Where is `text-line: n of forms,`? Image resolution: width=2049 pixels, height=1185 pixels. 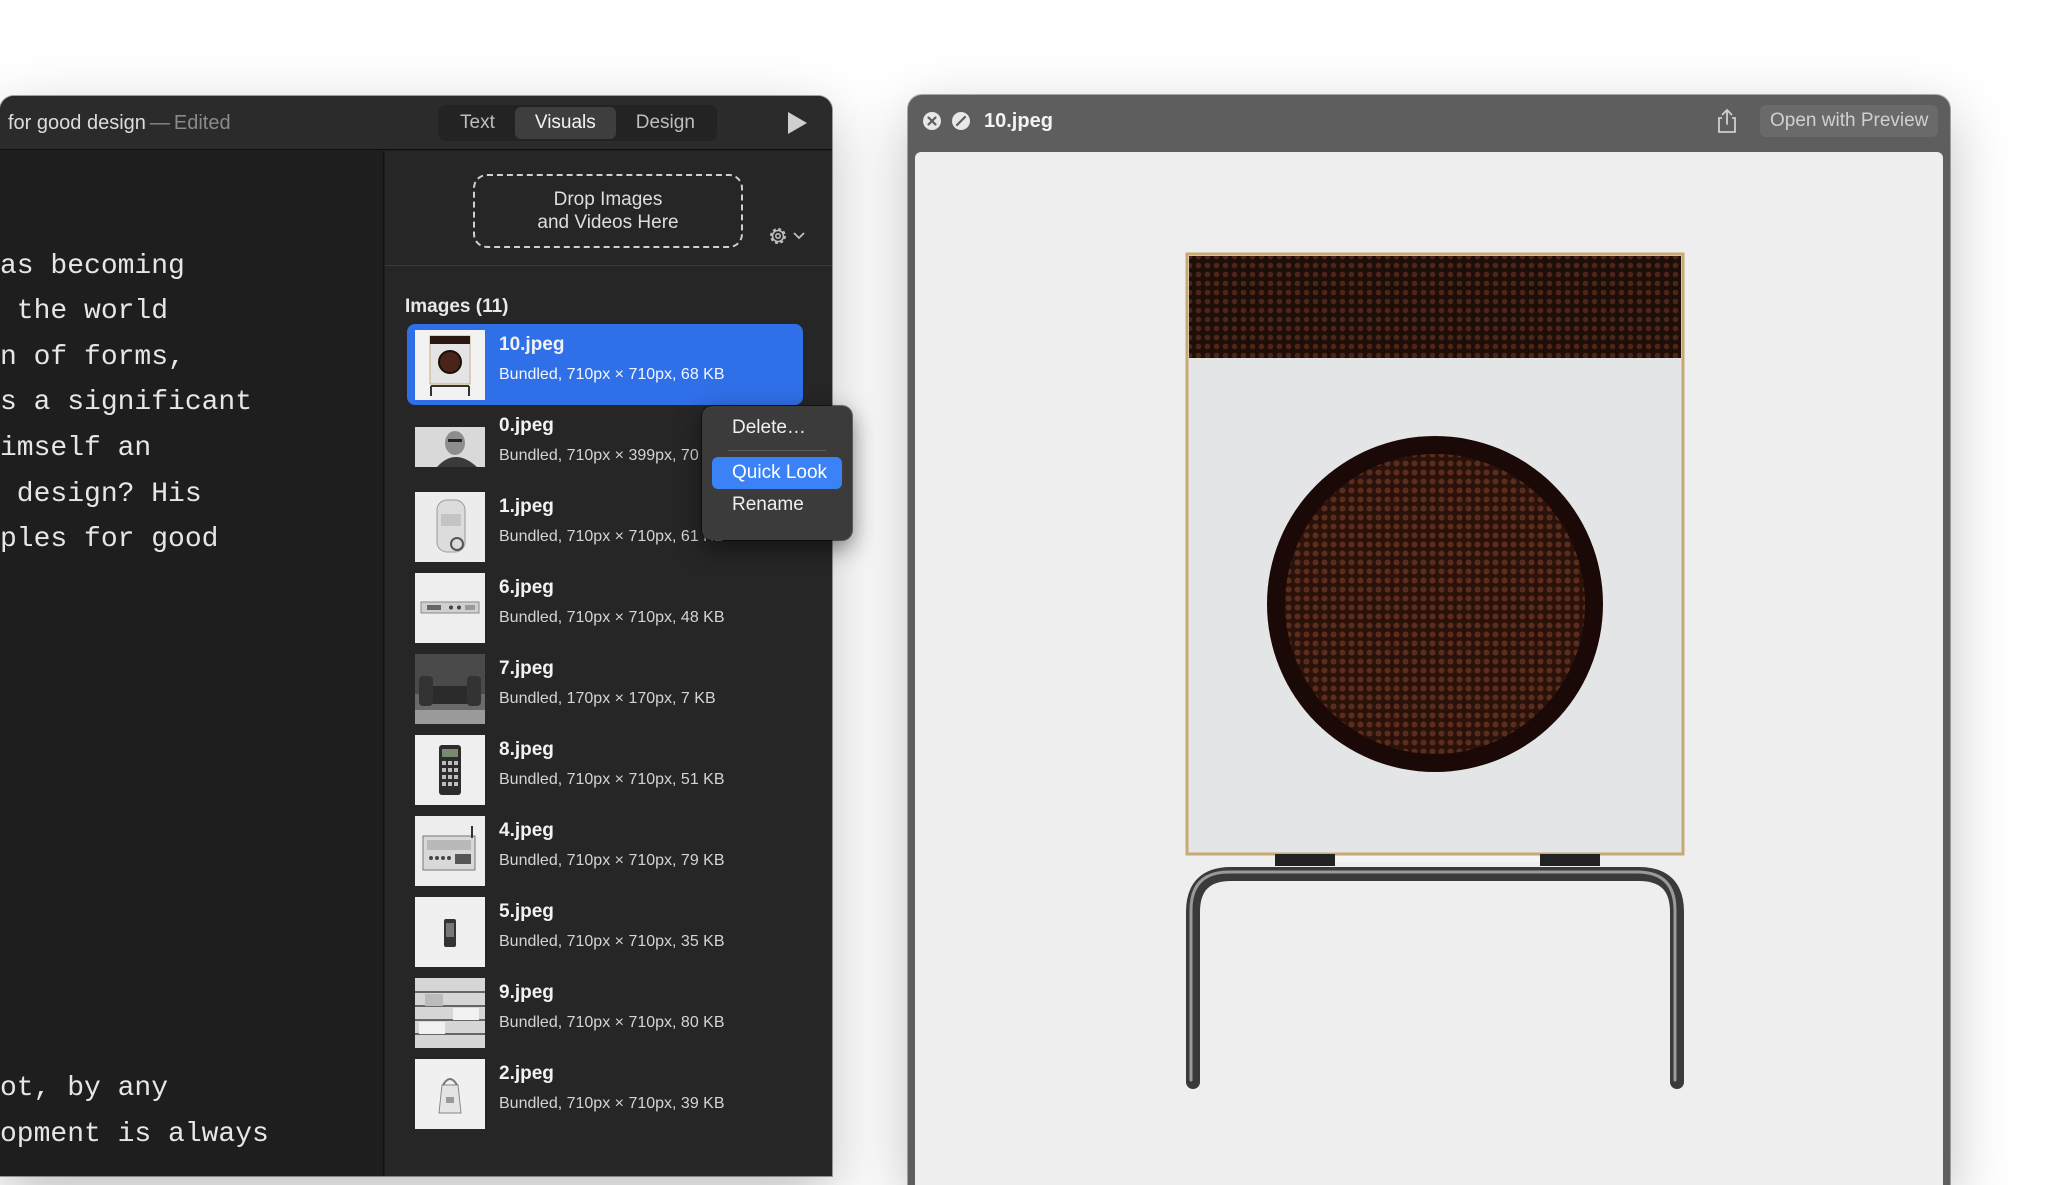
text-line: n of forms, is located at coordinates (92, 357).